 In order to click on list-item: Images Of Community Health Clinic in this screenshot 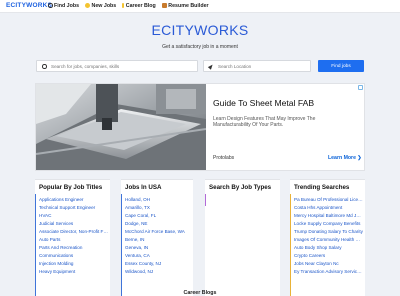, I will do `click(328, 240)`.